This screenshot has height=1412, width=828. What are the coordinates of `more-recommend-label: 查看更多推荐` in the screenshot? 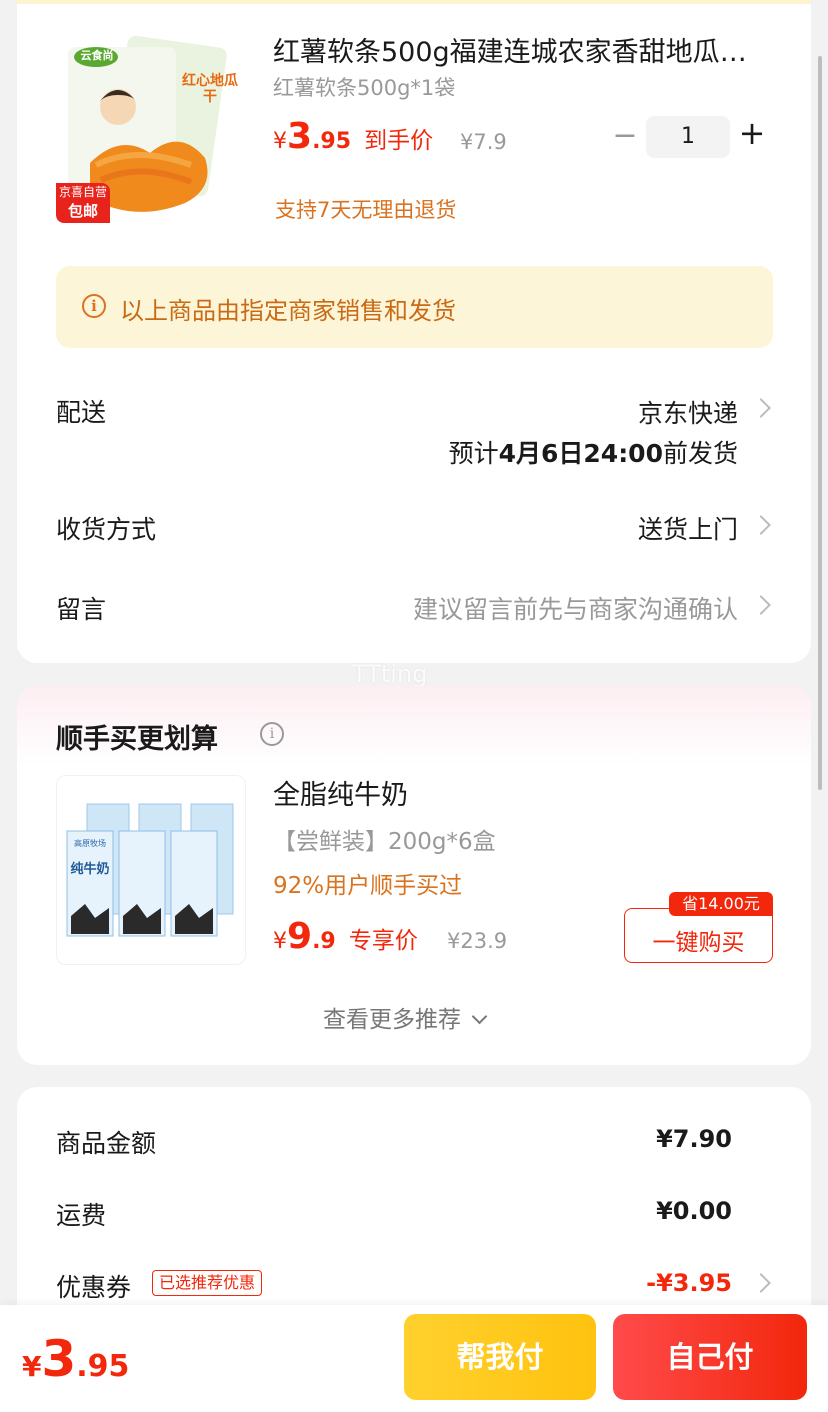 It's located at (392, 1020).